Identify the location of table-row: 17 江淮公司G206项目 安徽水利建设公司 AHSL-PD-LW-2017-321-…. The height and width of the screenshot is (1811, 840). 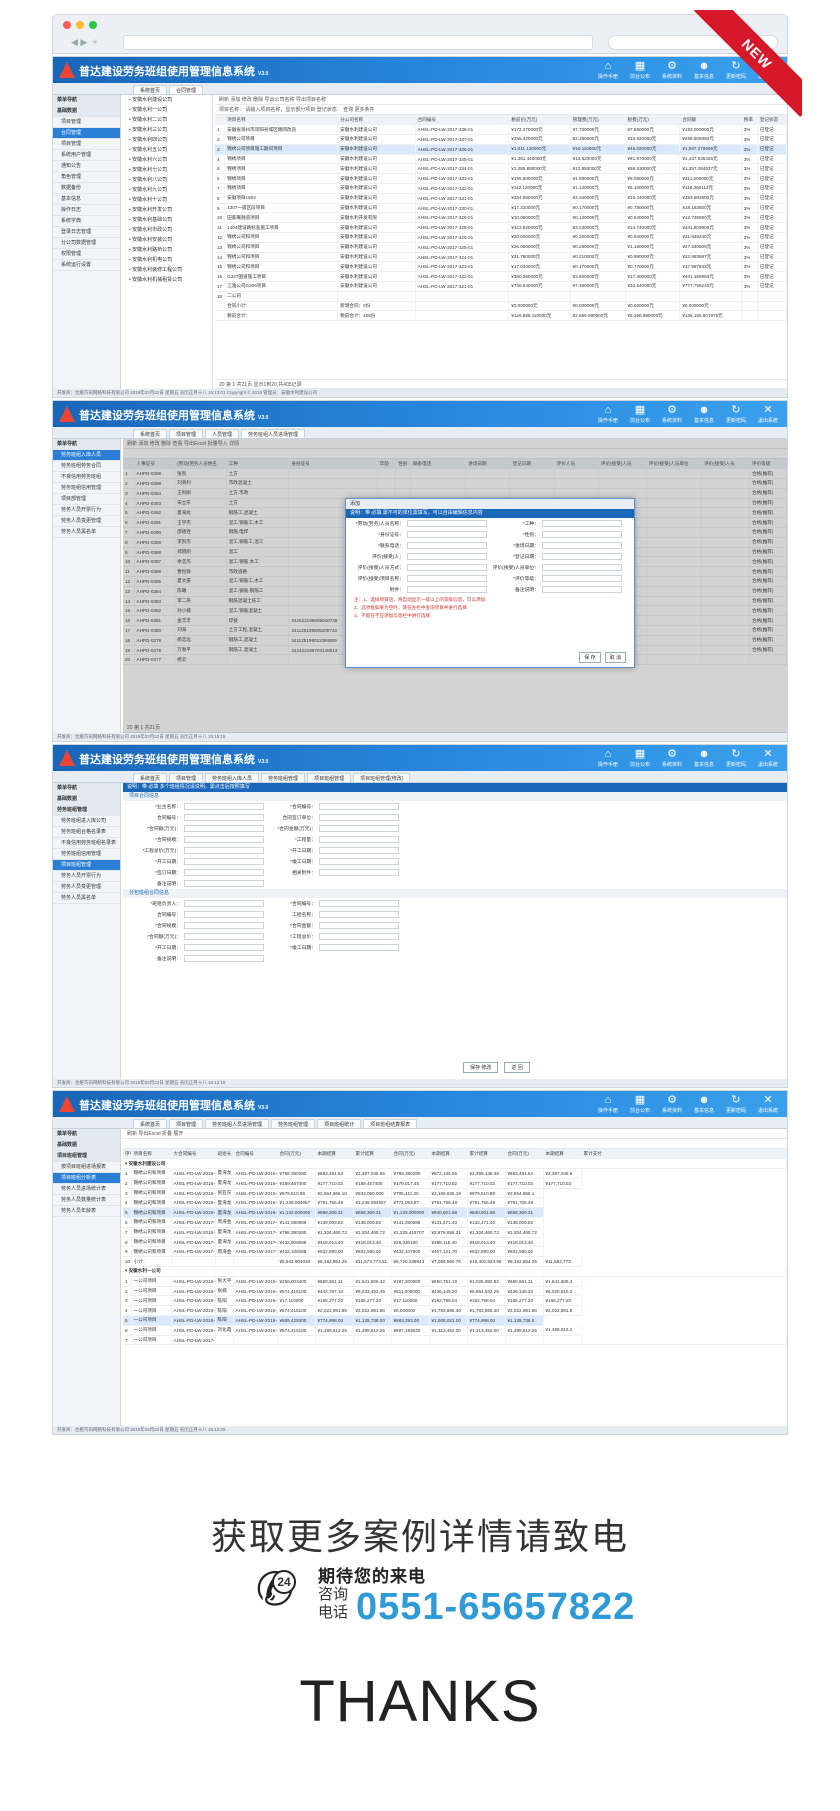
(501, 286).